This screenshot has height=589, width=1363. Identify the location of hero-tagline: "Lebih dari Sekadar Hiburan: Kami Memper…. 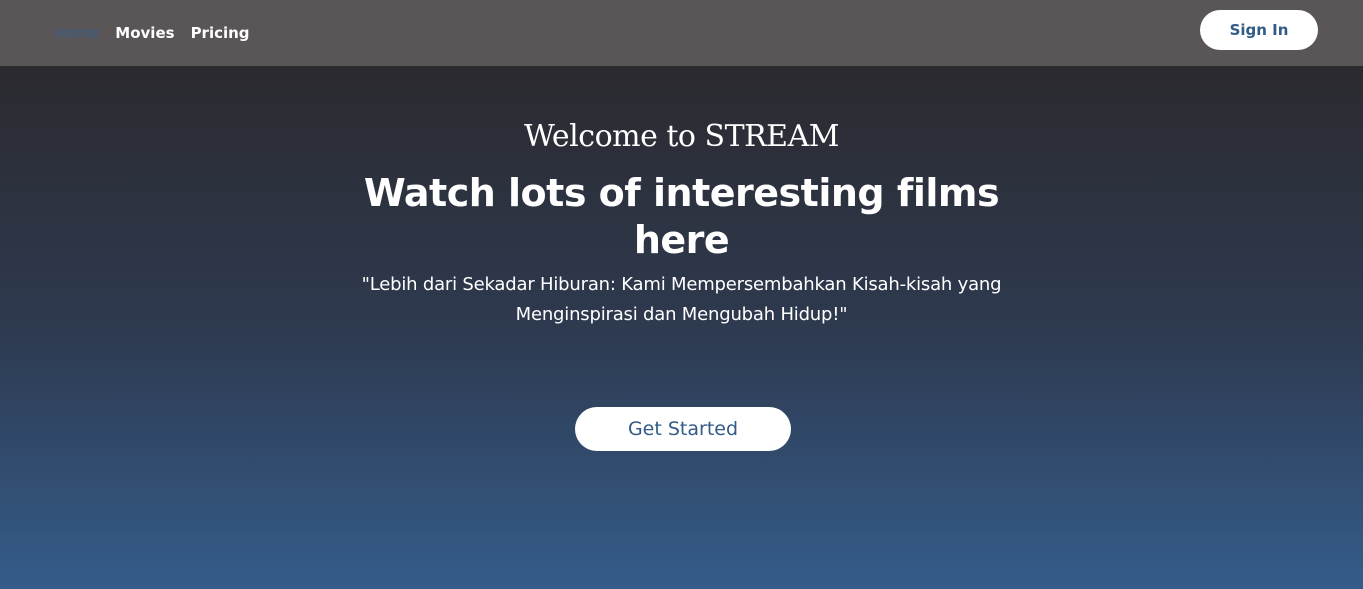
(681, 299).